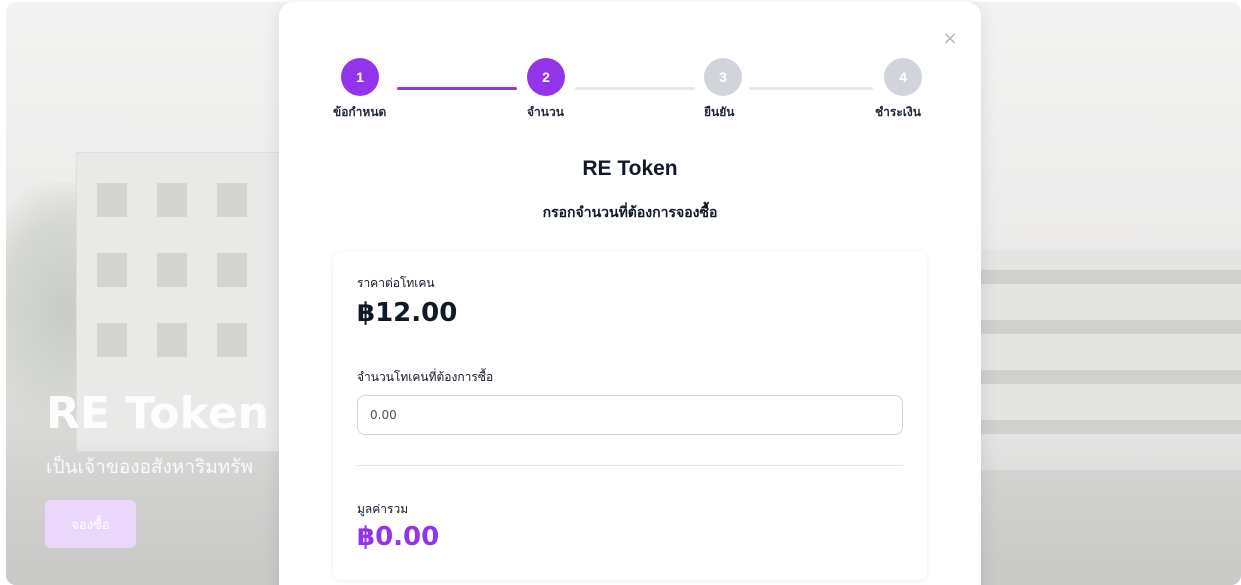  I want to click on token-amount-input, so click(630, 415).